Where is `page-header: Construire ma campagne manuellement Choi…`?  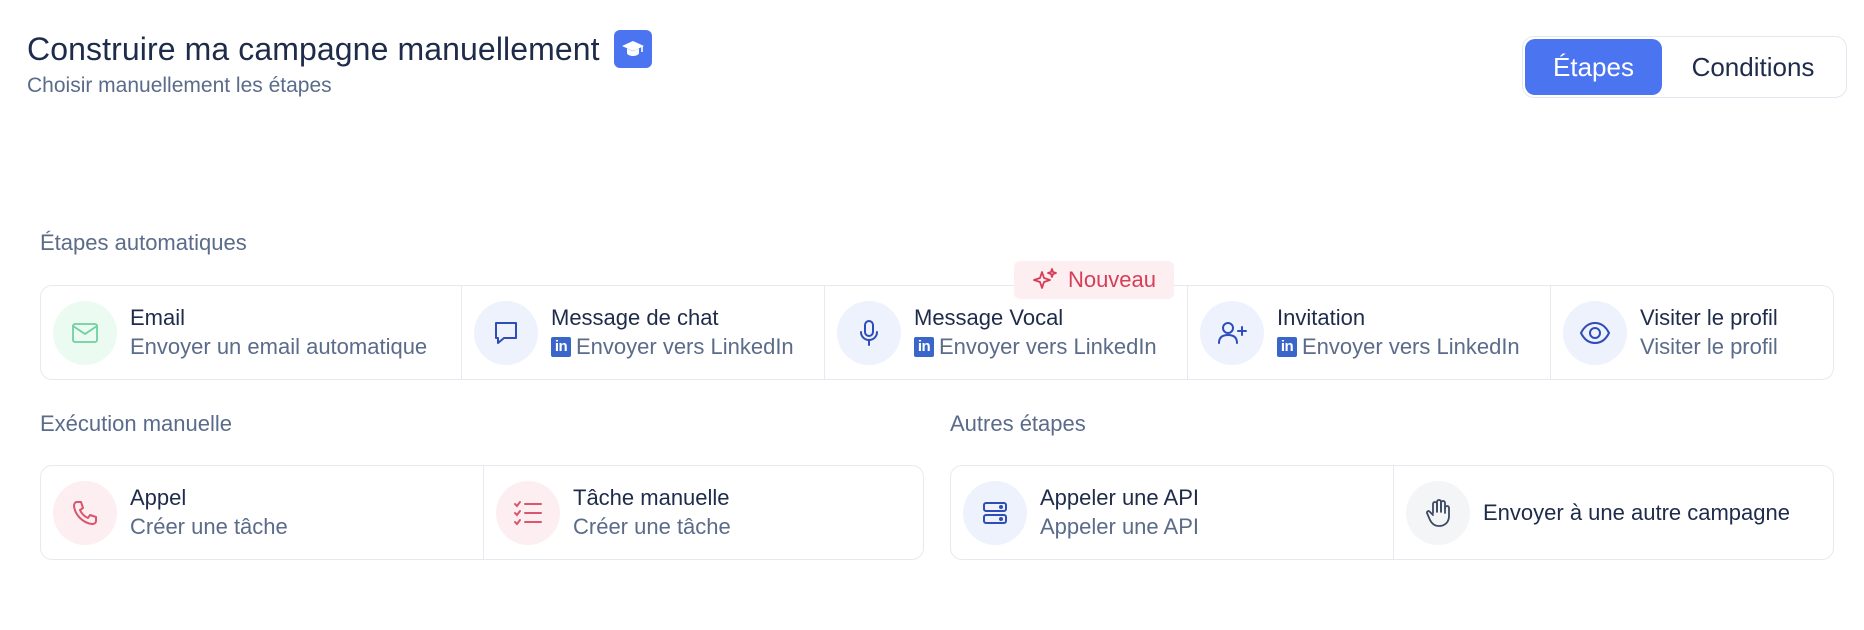 page-header: Construire ma campagne manuellement Choi… is located at coordinates (339, 64).